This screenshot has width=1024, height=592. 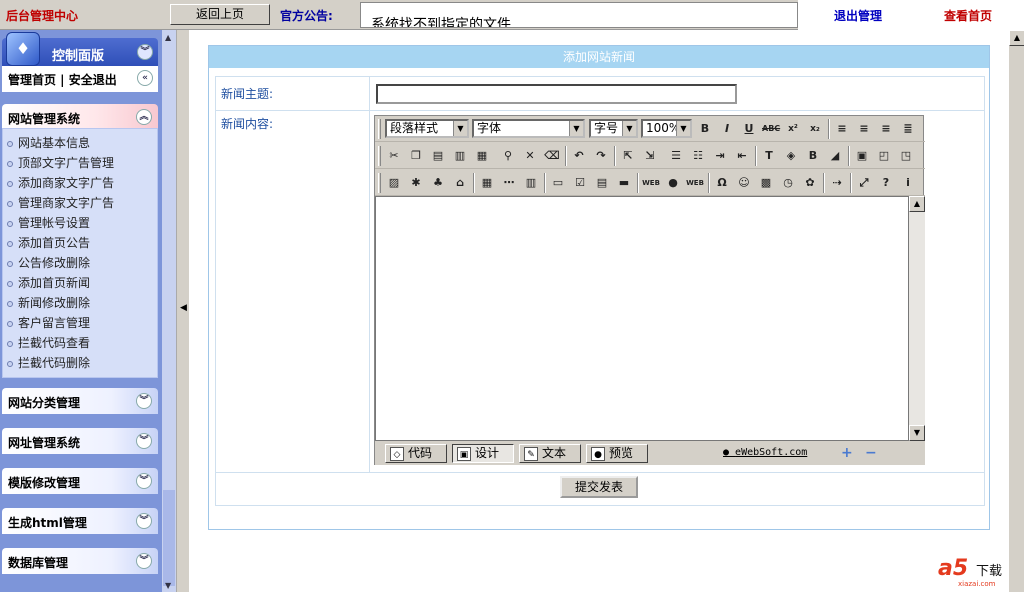 I want to click on sidebar-toggle-bar: ◀, so click(x=183, y=311).